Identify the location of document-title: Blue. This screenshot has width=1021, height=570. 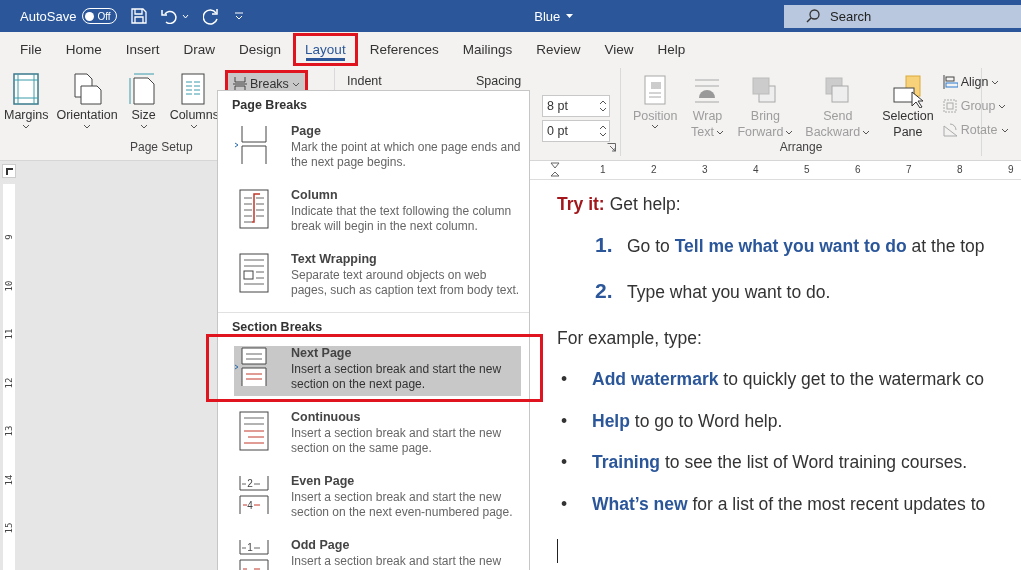
(554, 16).